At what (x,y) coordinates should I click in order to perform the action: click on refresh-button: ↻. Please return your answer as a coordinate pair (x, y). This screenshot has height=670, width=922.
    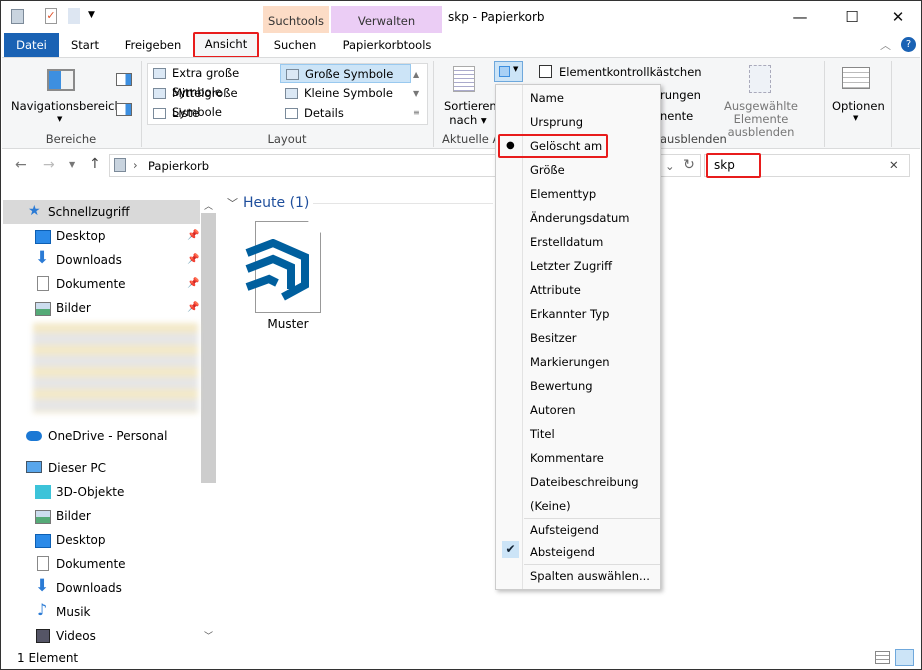
    Looking at the image, I should click on (689, 165).